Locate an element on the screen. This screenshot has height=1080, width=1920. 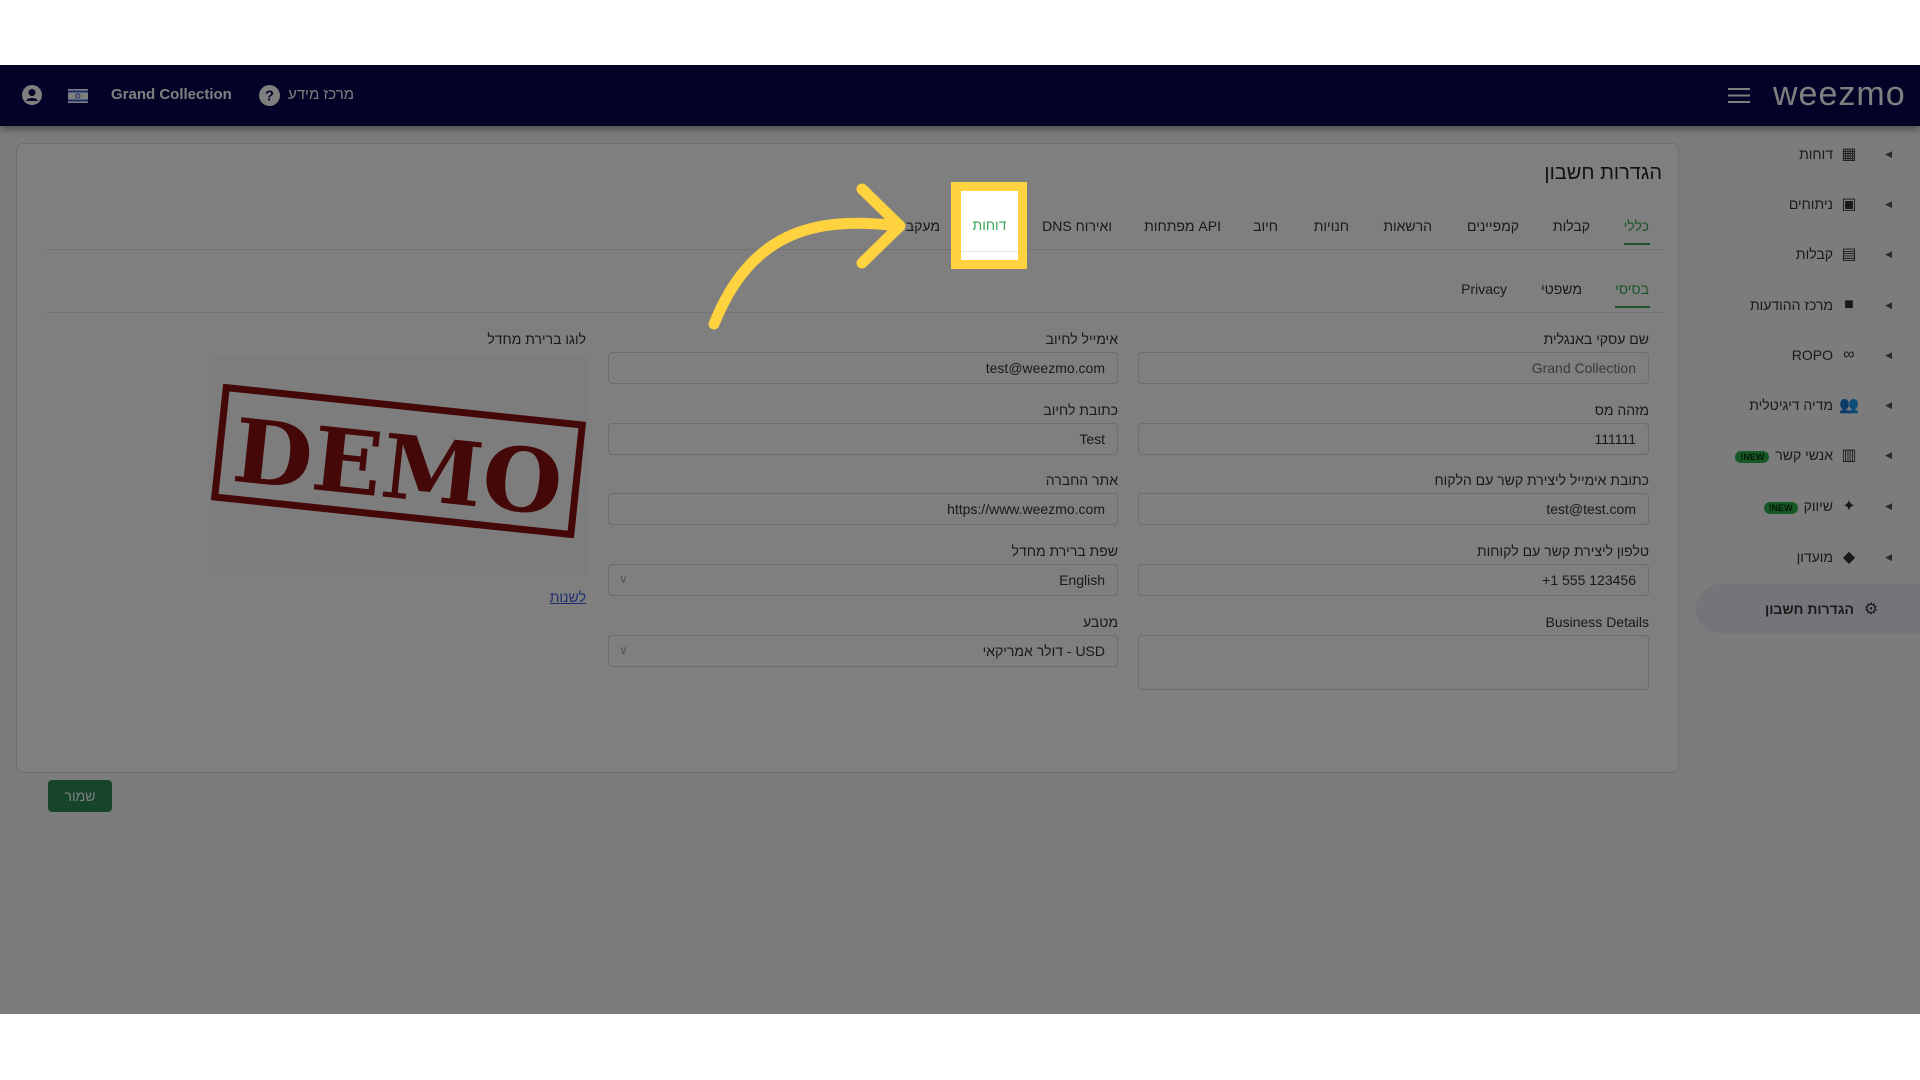
highlight-box: דוחות is located at coordinates (989, 225).